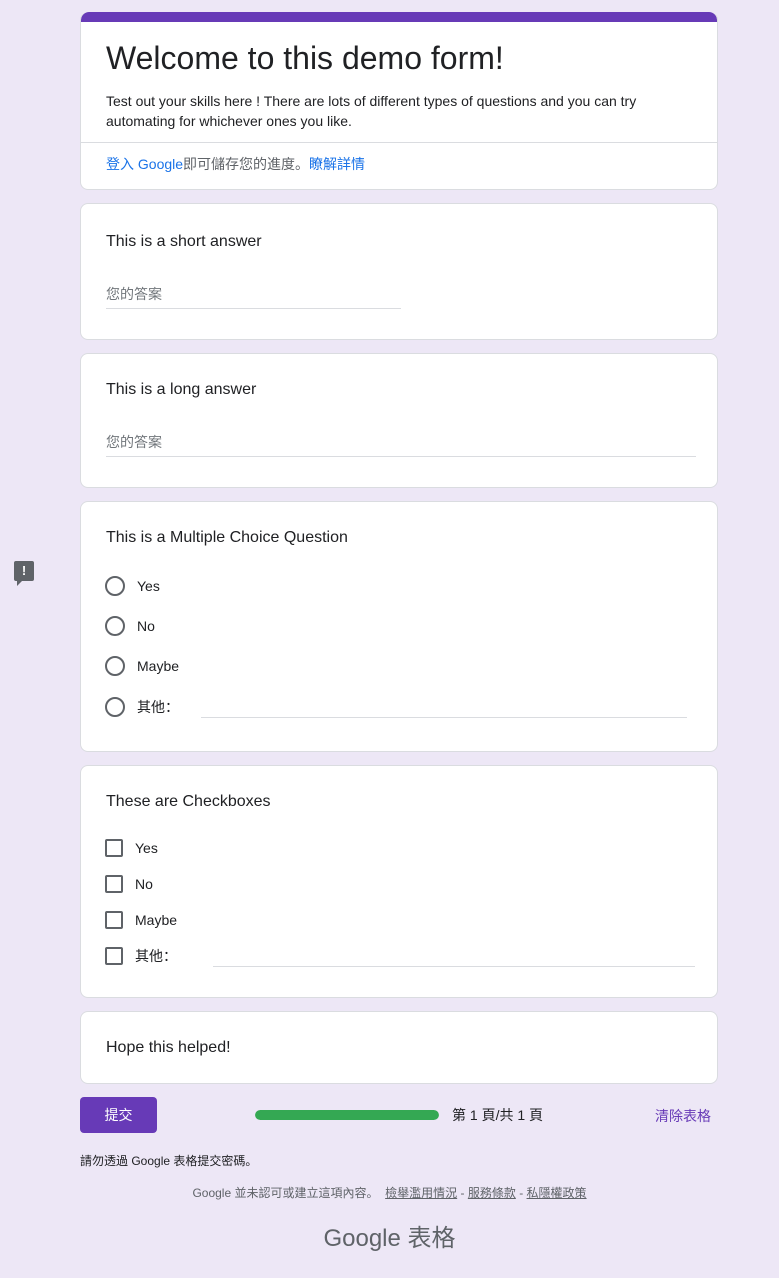 The width and height of the screenshot is (779, 1278). I want to click on mc-other-input, so click(444, 717).